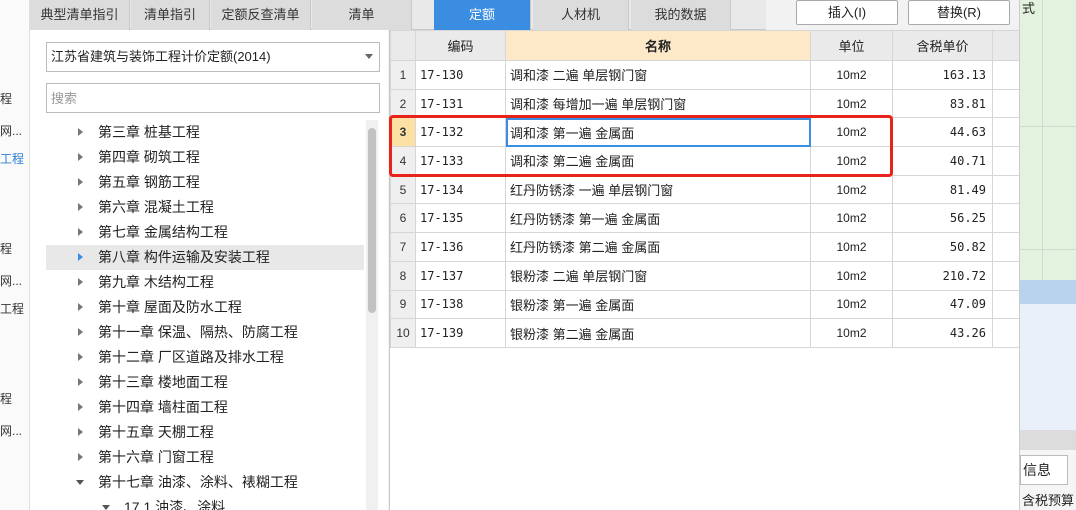  What do you see at coordinates (658, 132) in the screenshot?
I see `name-cell: 调和漆 第一遍 金属面` at bounding box center [658, 132].